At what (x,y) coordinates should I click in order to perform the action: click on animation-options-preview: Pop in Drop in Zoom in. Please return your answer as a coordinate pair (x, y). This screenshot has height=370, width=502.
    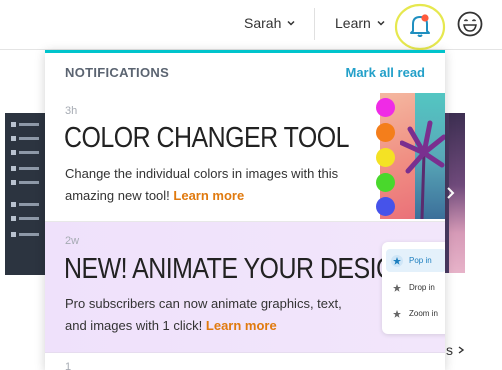
    Looking at the image, I should click on (413, 288).